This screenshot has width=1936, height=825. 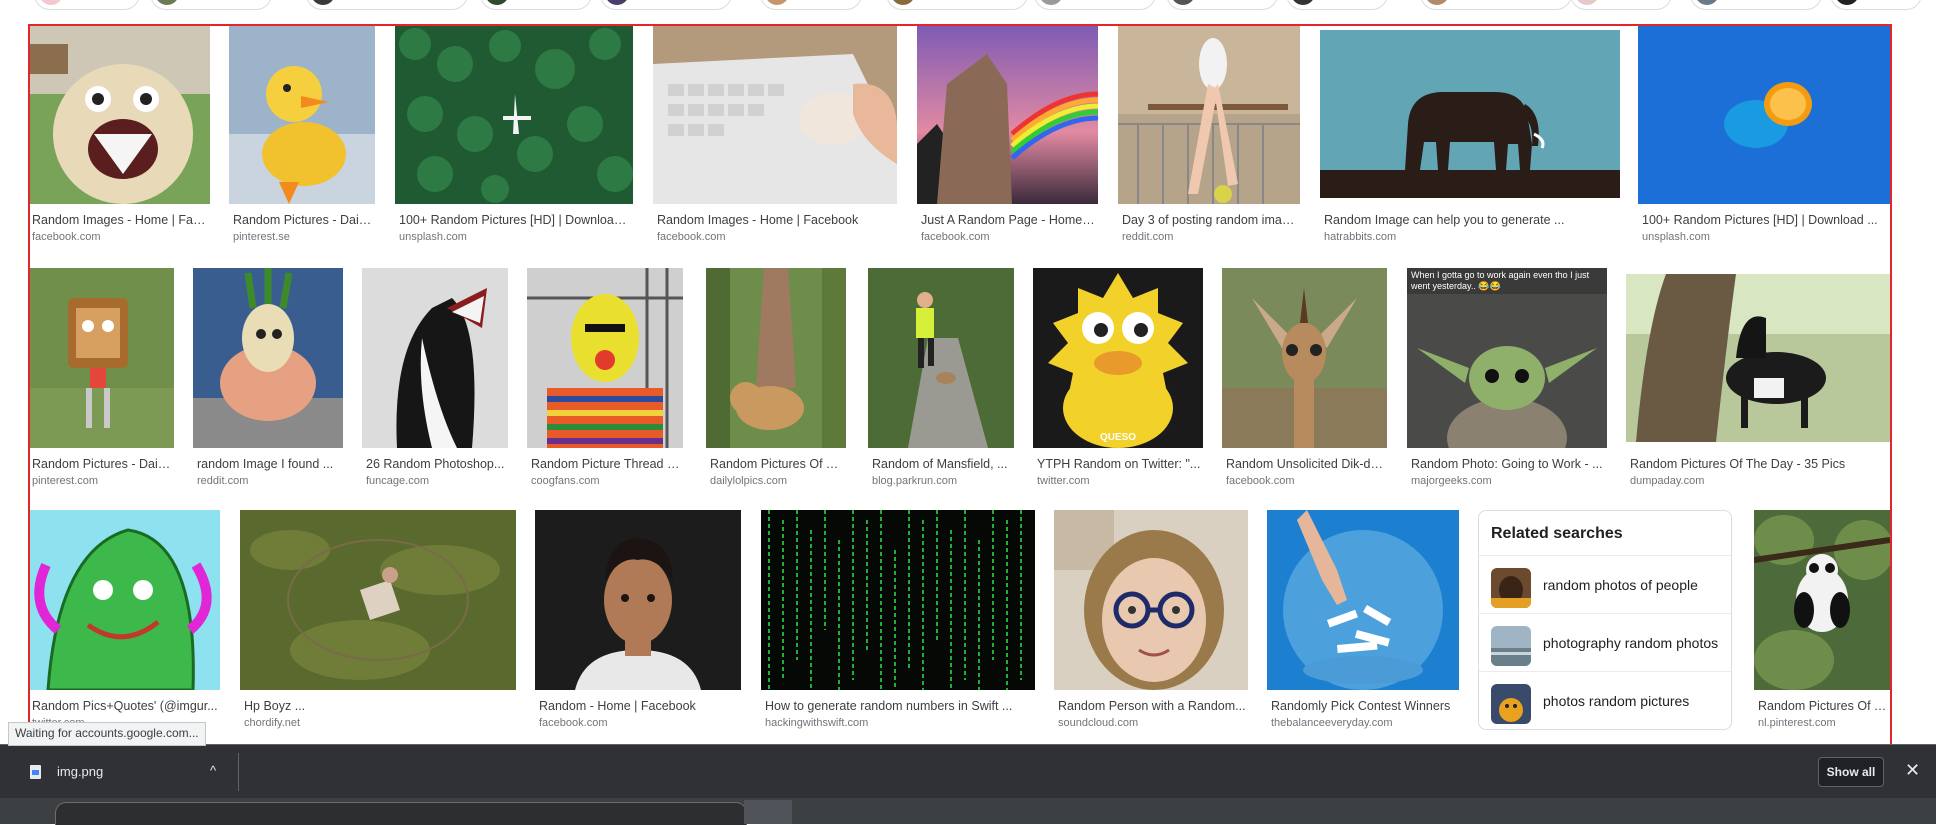 What do you see at coordinates (638, 623) in the screenshot?
I see `image-result: Random - Home | Facebook facebook.com` at bounding box center [638, 623].